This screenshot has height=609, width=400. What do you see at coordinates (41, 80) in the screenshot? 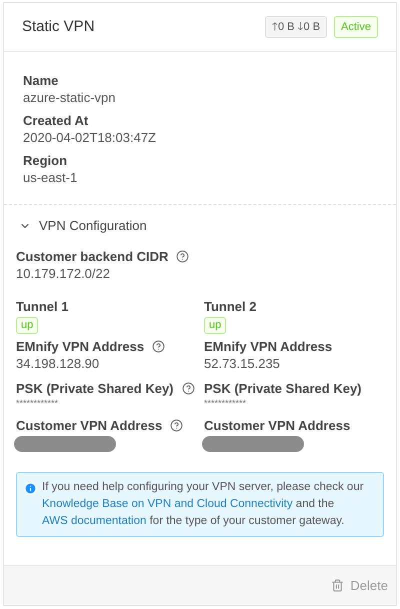
I see `field-label: Name` at bounding box center [41, 80].